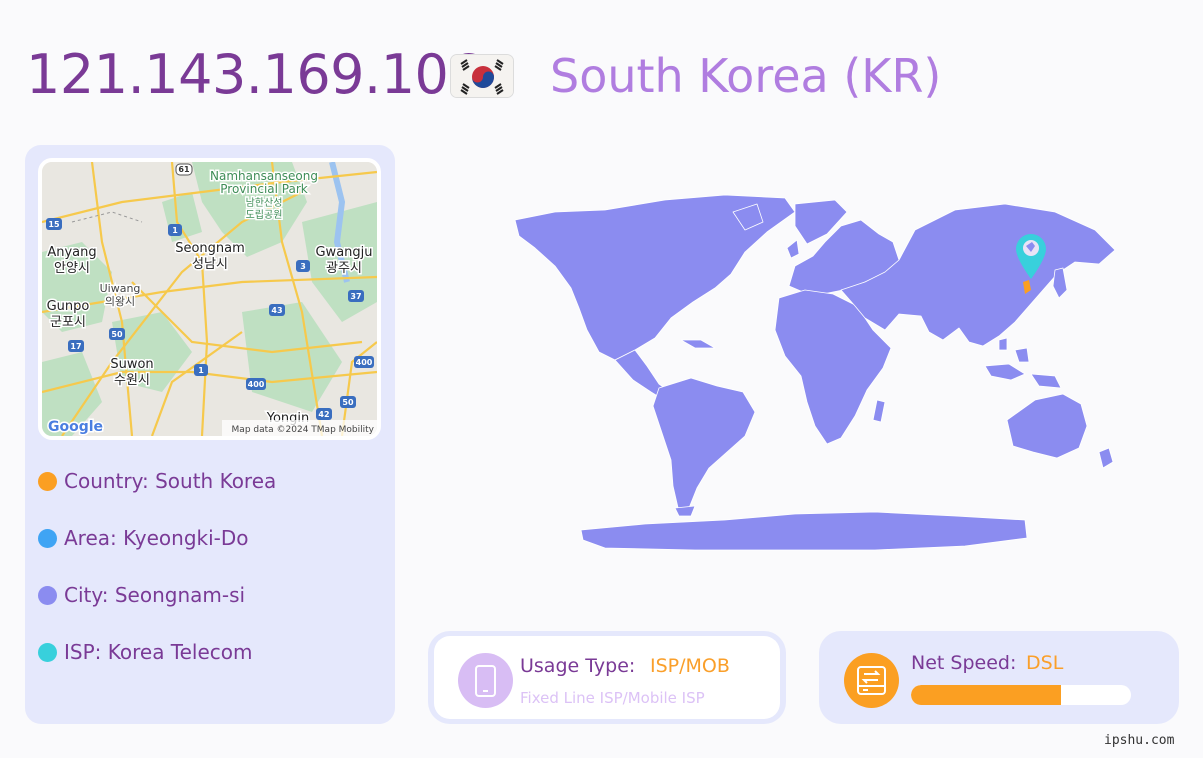 The width and height of the screenshot is (1203, 758). What do you see at coordinates (986, 695) in the screenshot?
I see `net-speed-bar-fill` at bounding box center [986, 695].